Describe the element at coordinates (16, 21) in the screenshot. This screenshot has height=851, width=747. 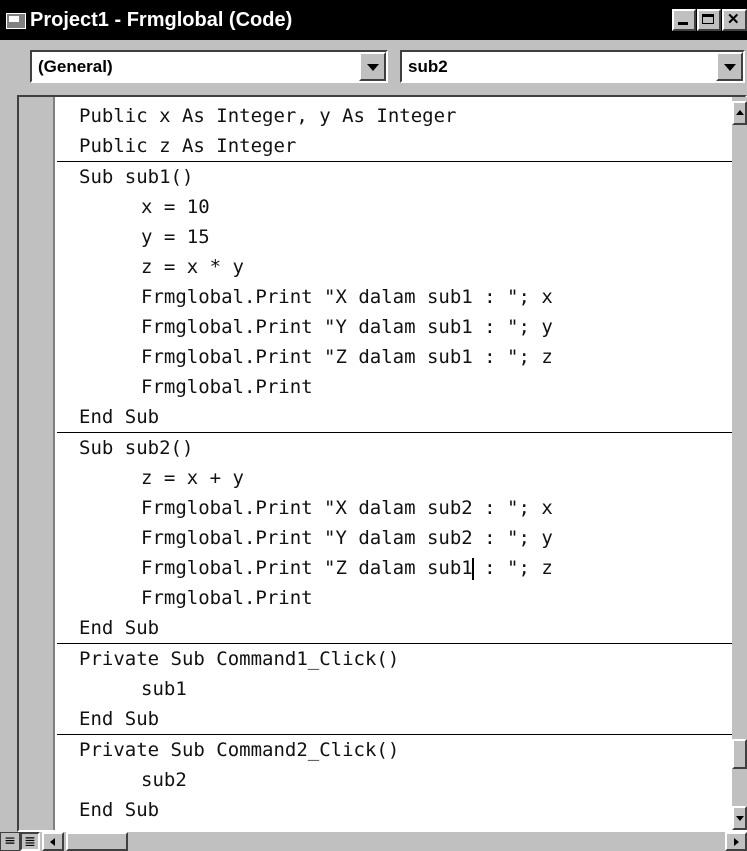
I see `window-icon` at that location.